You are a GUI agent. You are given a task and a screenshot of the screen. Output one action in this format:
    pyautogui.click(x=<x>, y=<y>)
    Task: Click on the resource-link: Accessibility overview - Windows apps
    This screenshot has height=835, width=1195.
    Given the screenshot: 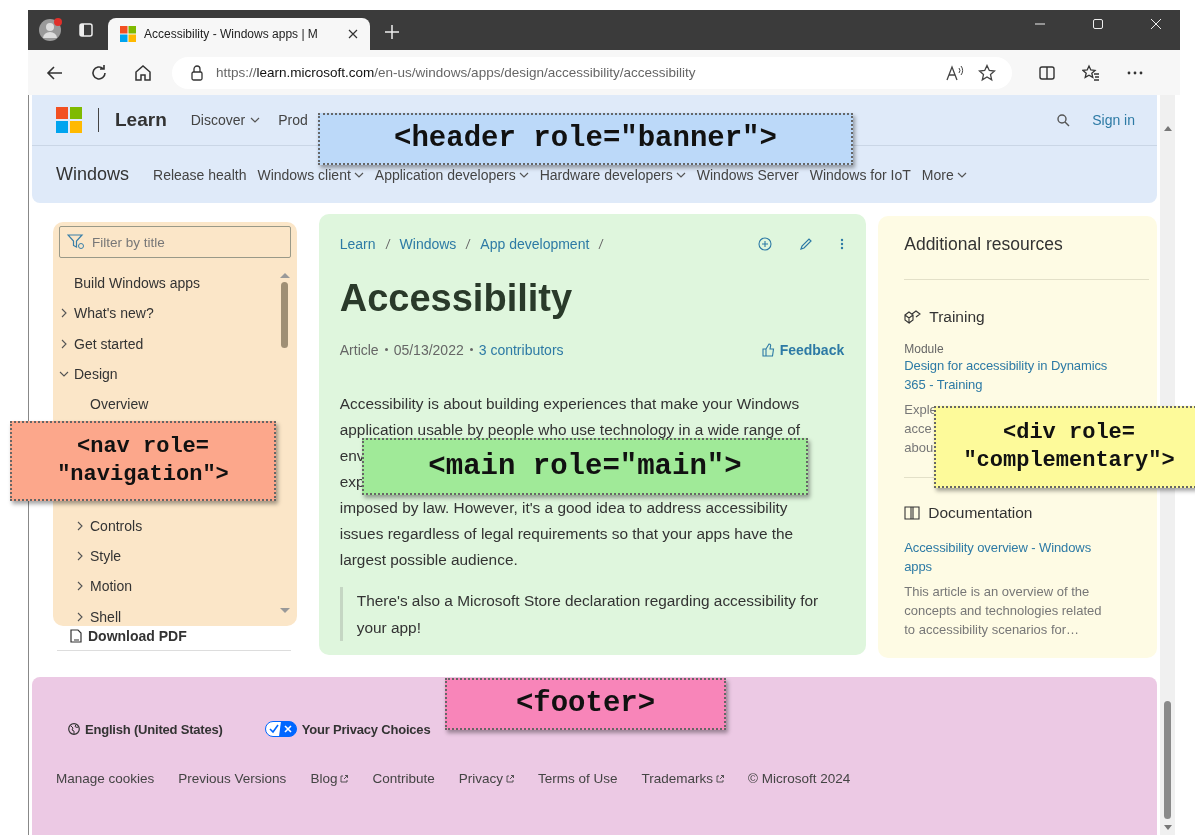 What is the action you would take?
    pyautogui.click(x=1011, y=557)
    